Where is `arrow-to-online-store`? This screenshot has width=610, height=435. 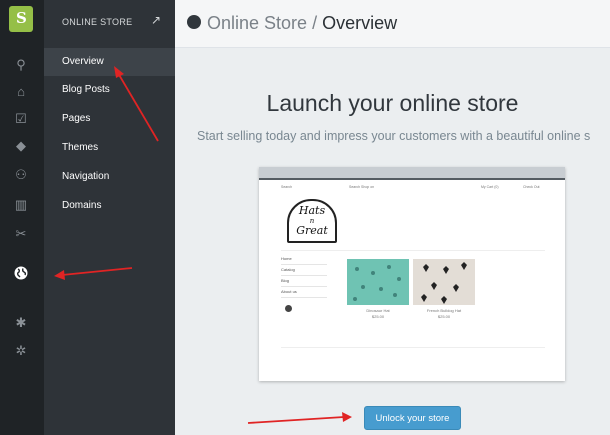 arrow-to-online-store is located at coordinates (97, 271).